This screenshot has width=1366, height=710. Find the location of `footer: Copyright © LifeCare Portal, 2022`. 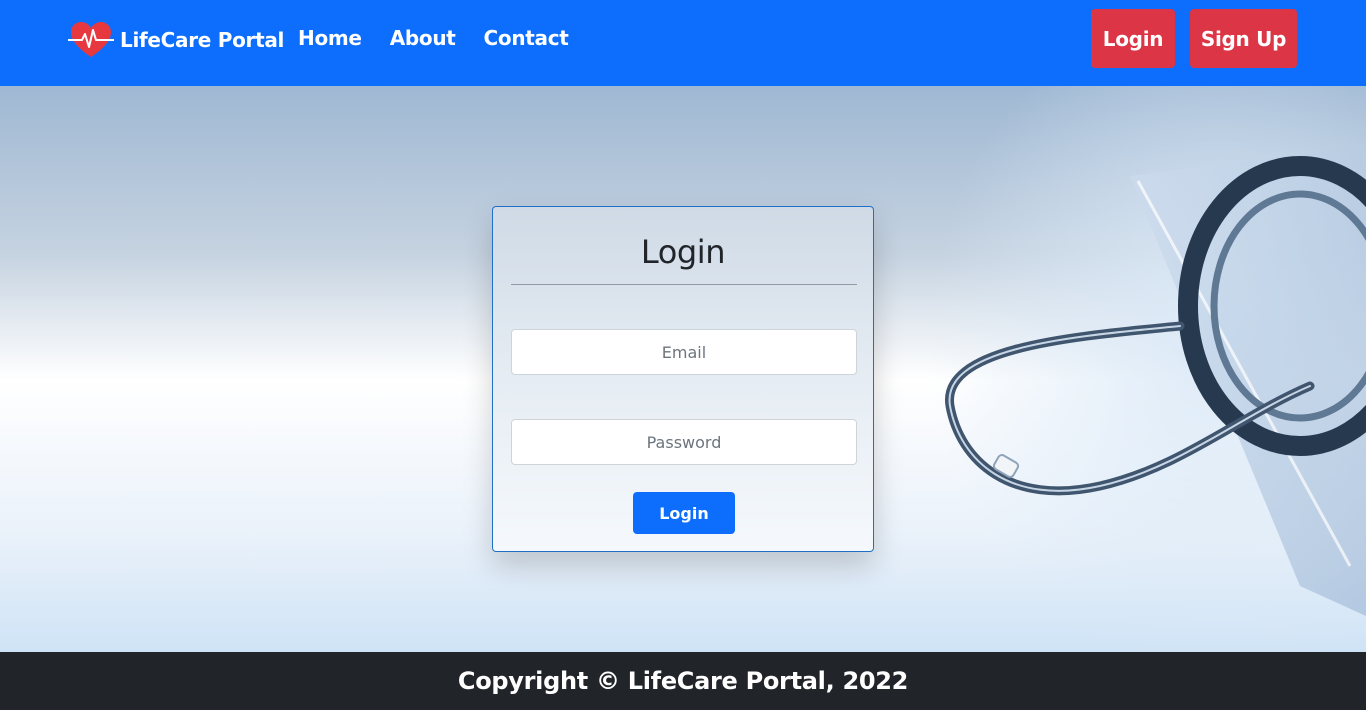

footer: Copyright © LifeCare Portal, 2022 is located at coordinates (683, 681).